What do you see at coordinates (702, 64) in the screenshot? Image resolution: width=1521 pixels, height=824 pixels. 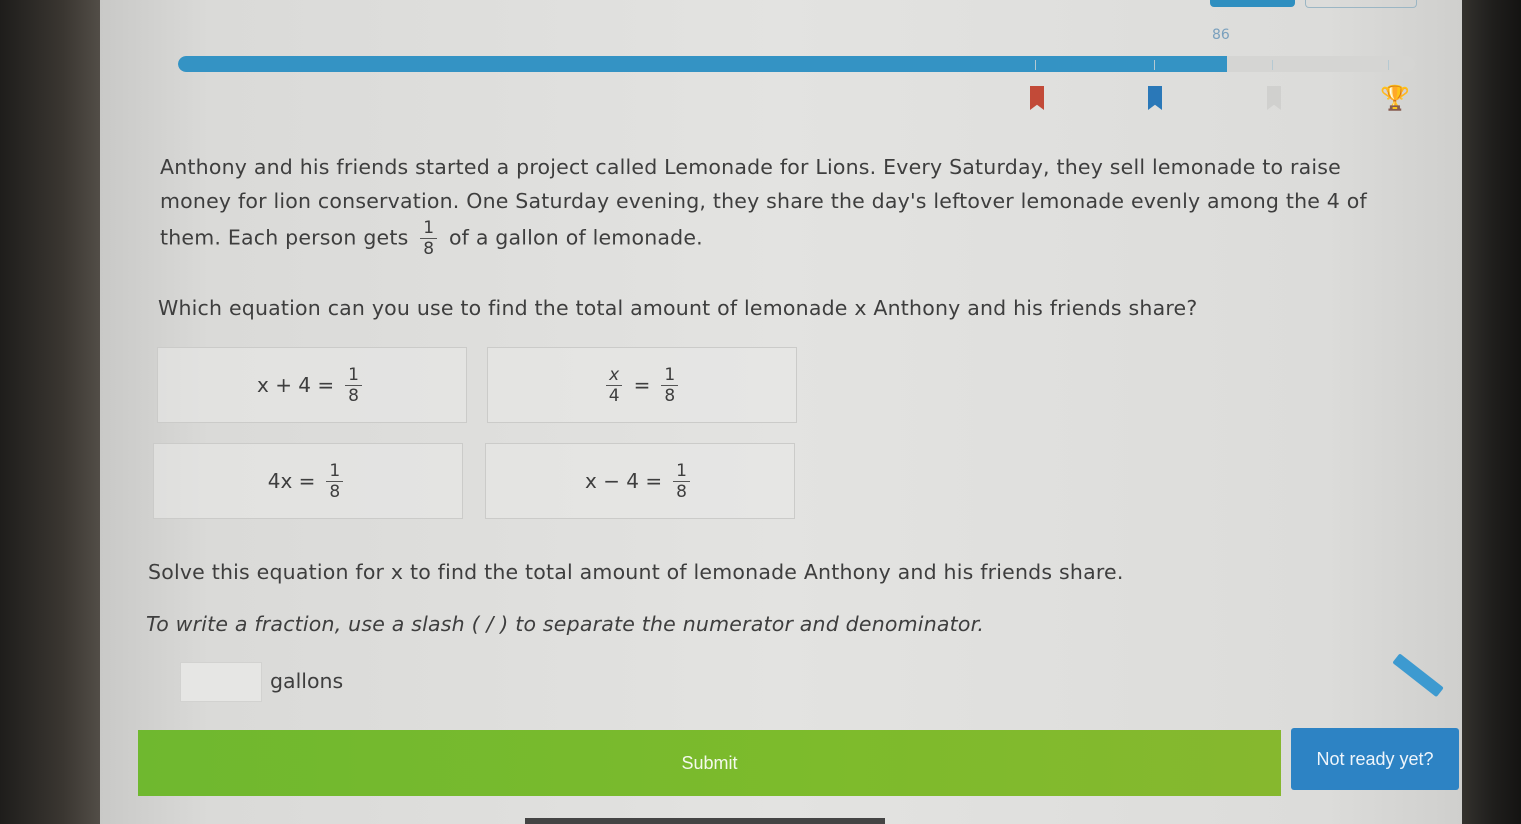 I see `progress-fill` at bounding box center [702, 64].